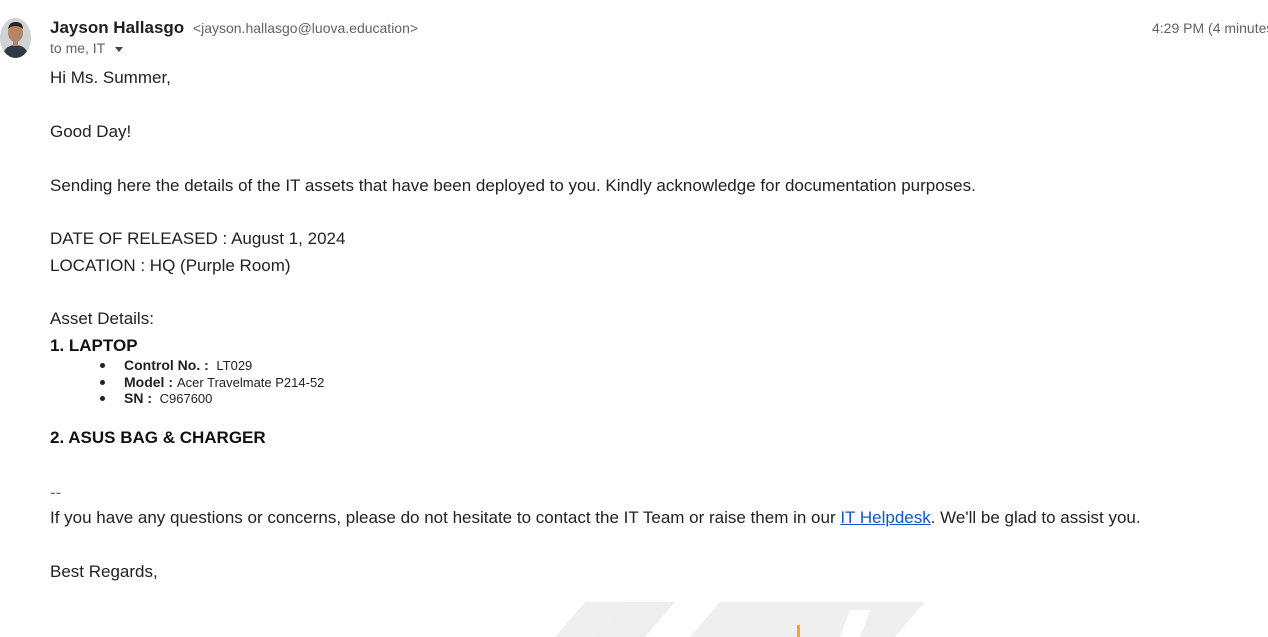 The width and height of the screenshot is (1268, 637). I want to click on recipients-label: to me, IT, so click(77, 48).